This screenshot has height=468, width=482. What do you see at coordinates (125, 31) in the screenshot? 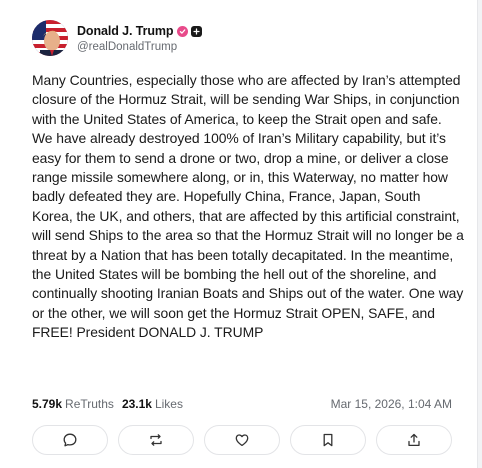
I see `author-display-name: Donald J. Trump` at bounding box center [125, 31].